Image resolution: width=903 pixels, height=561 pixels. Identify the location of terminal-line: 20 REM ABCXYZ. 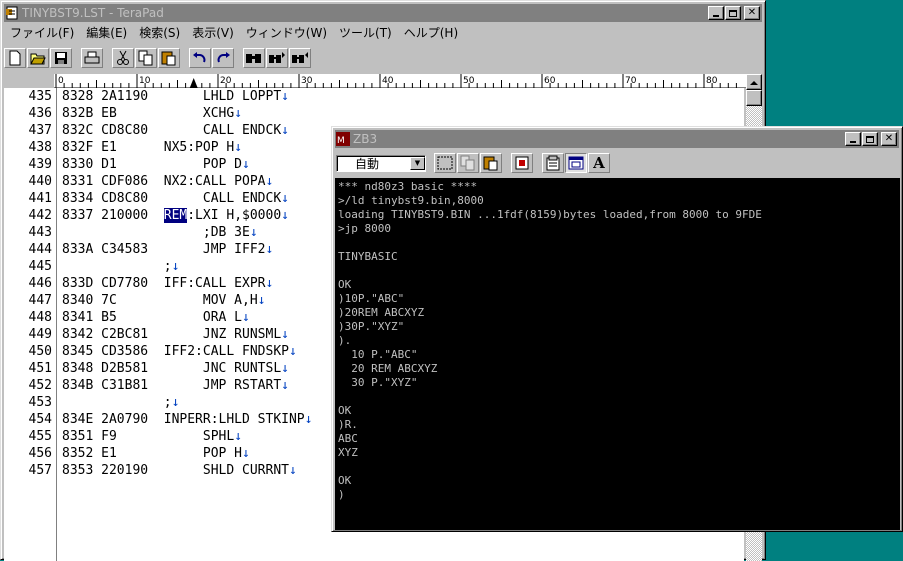
(388, 368).